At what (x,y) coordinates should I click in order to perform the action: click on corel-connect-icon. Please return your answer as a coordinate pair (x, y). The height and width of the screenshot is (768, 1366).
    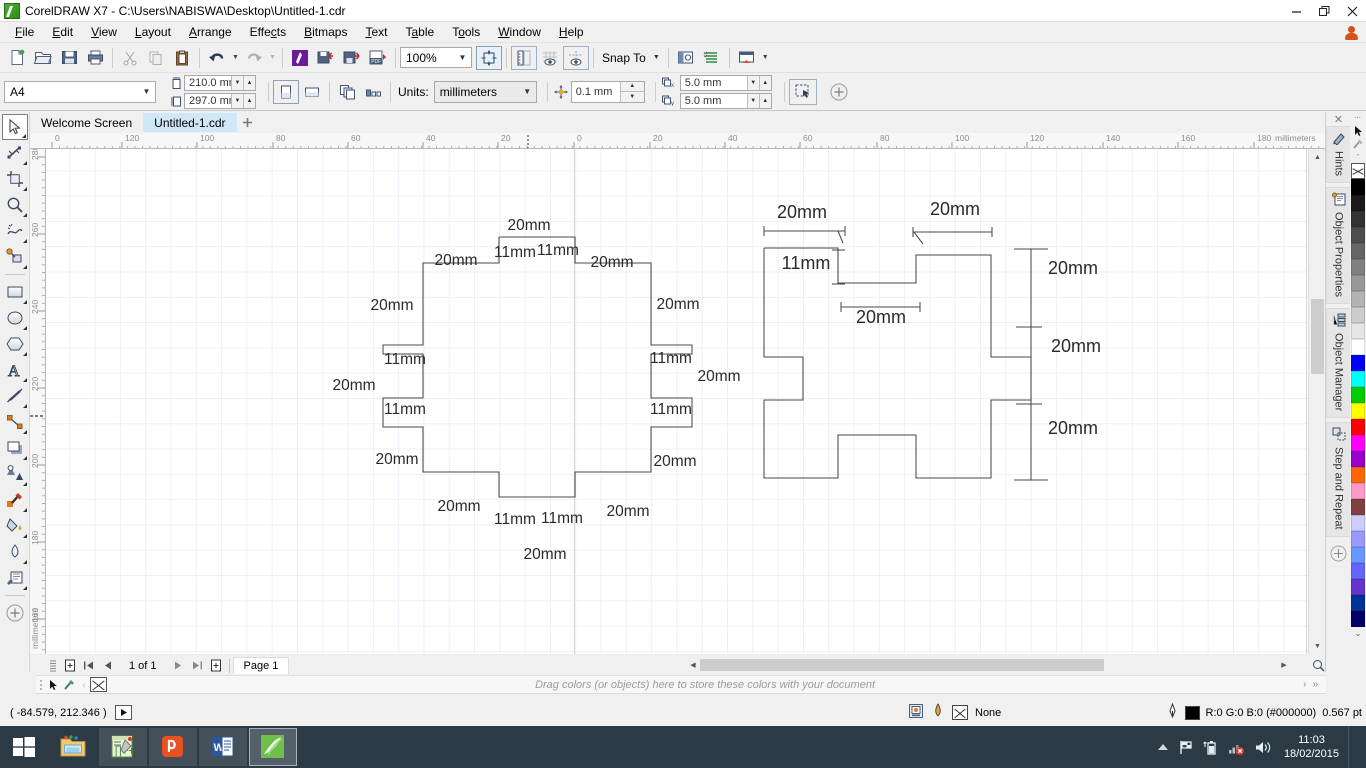
    Looking at the image, I should click on (300, 58).